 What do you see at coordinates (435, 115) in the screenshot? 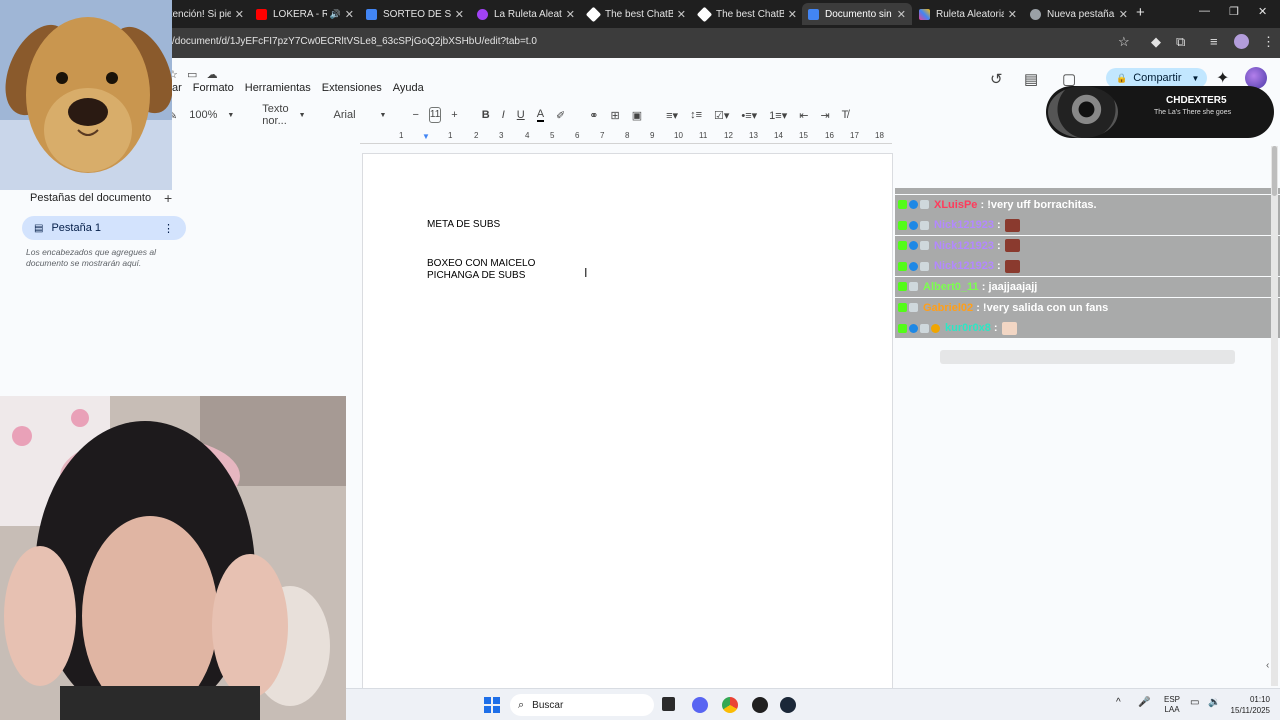
I see `font-size-input: 11` at bounding box center [435, 115].